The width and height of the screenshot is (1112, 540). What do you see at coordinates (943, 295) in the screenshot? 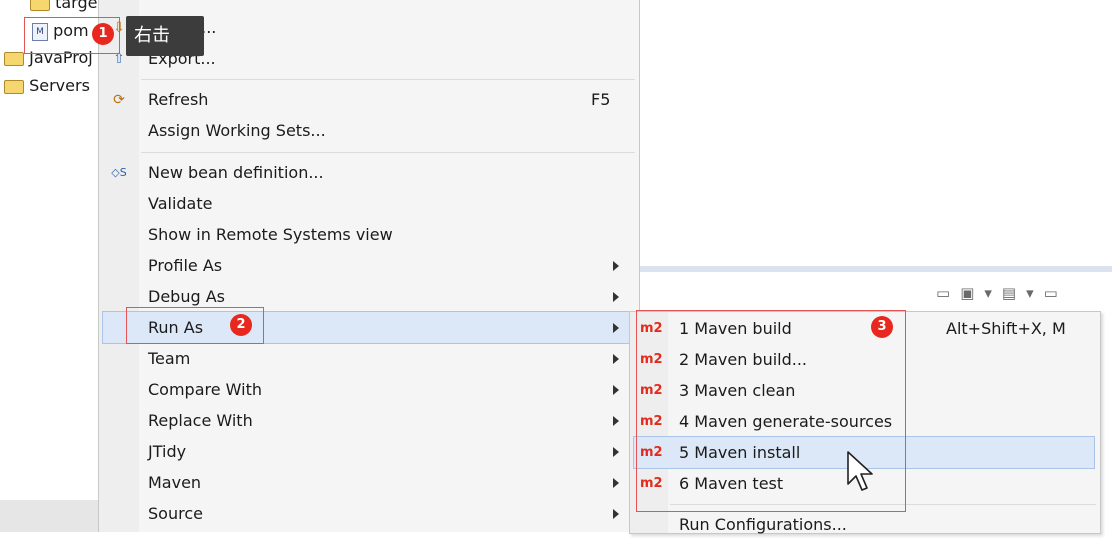
I see `new-view-icon: ▭` at bounding box center [943, 295].